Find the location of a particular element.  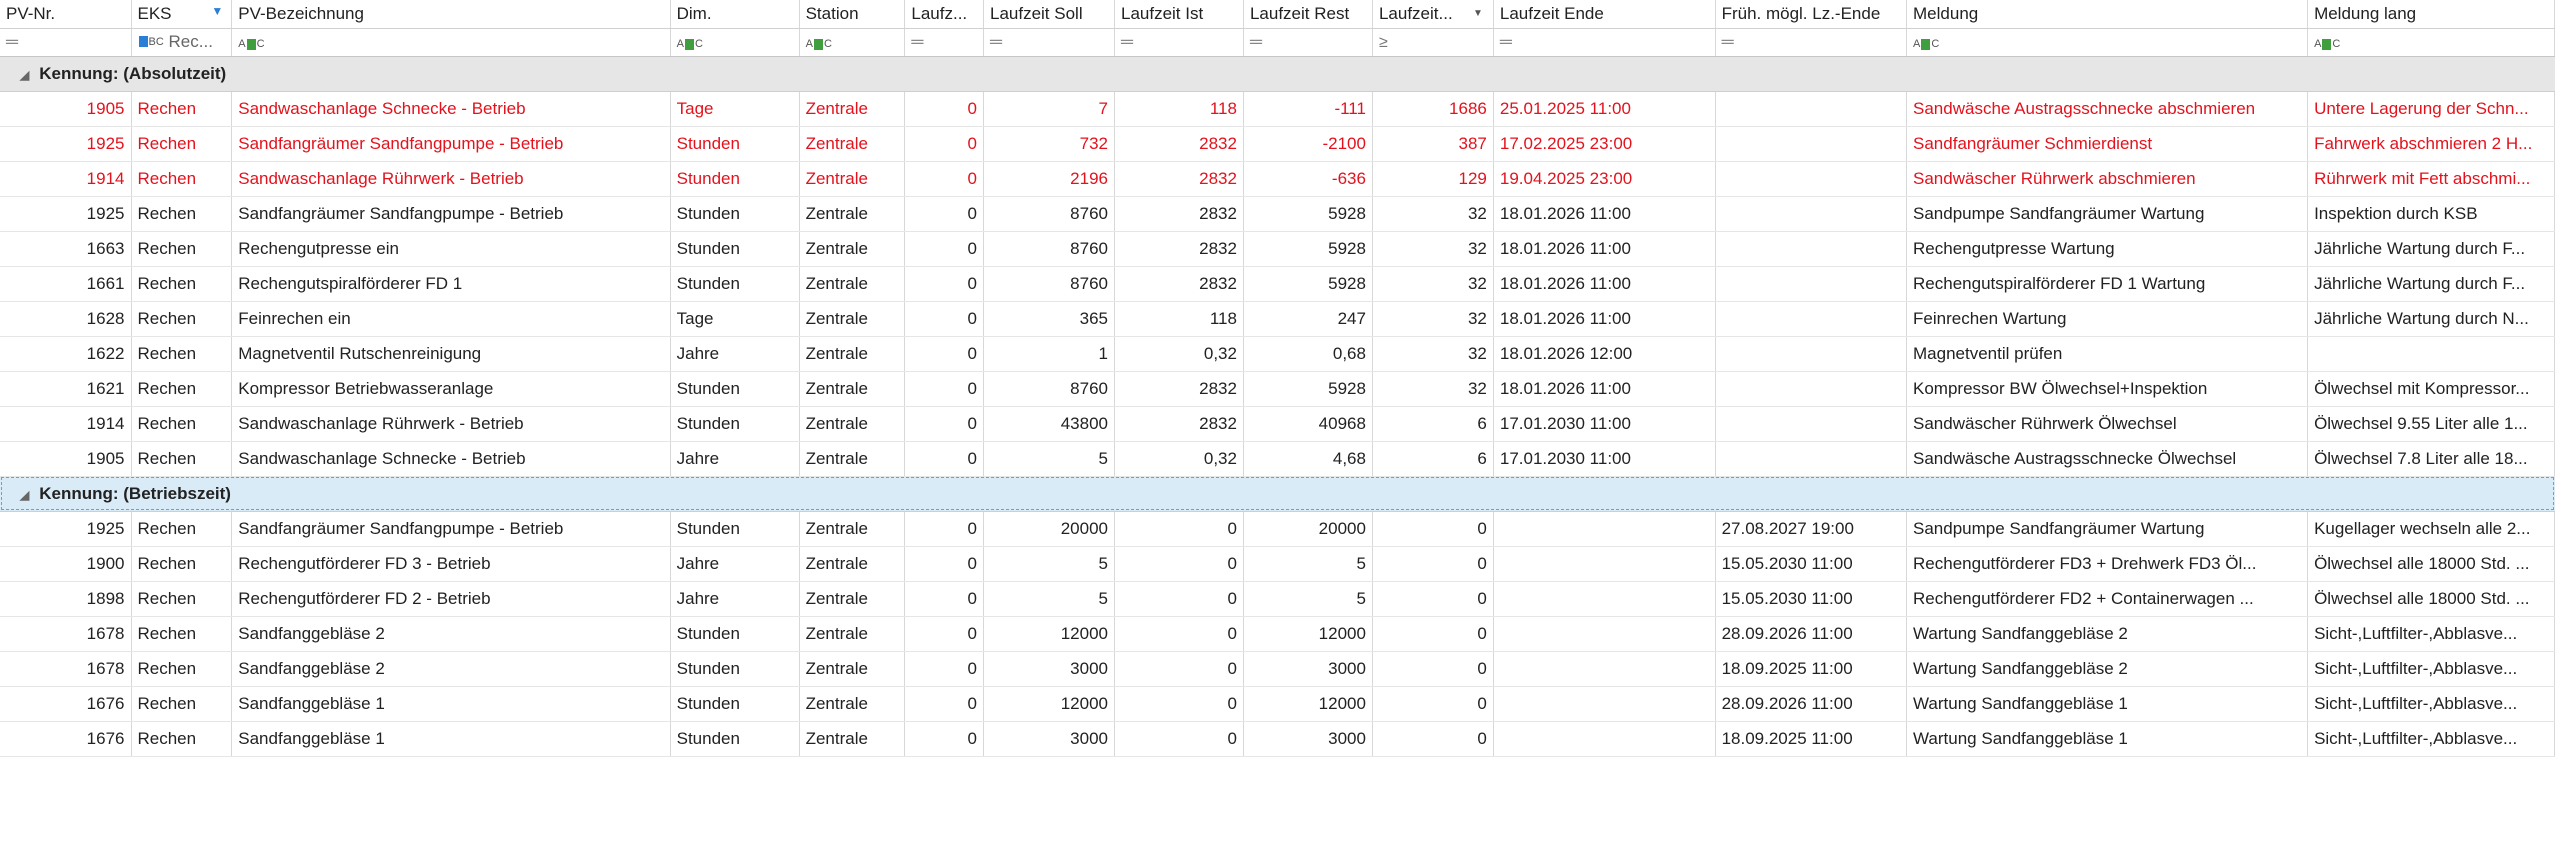

cell-pv-nr: 1900 is located at coordinates (66, 564).